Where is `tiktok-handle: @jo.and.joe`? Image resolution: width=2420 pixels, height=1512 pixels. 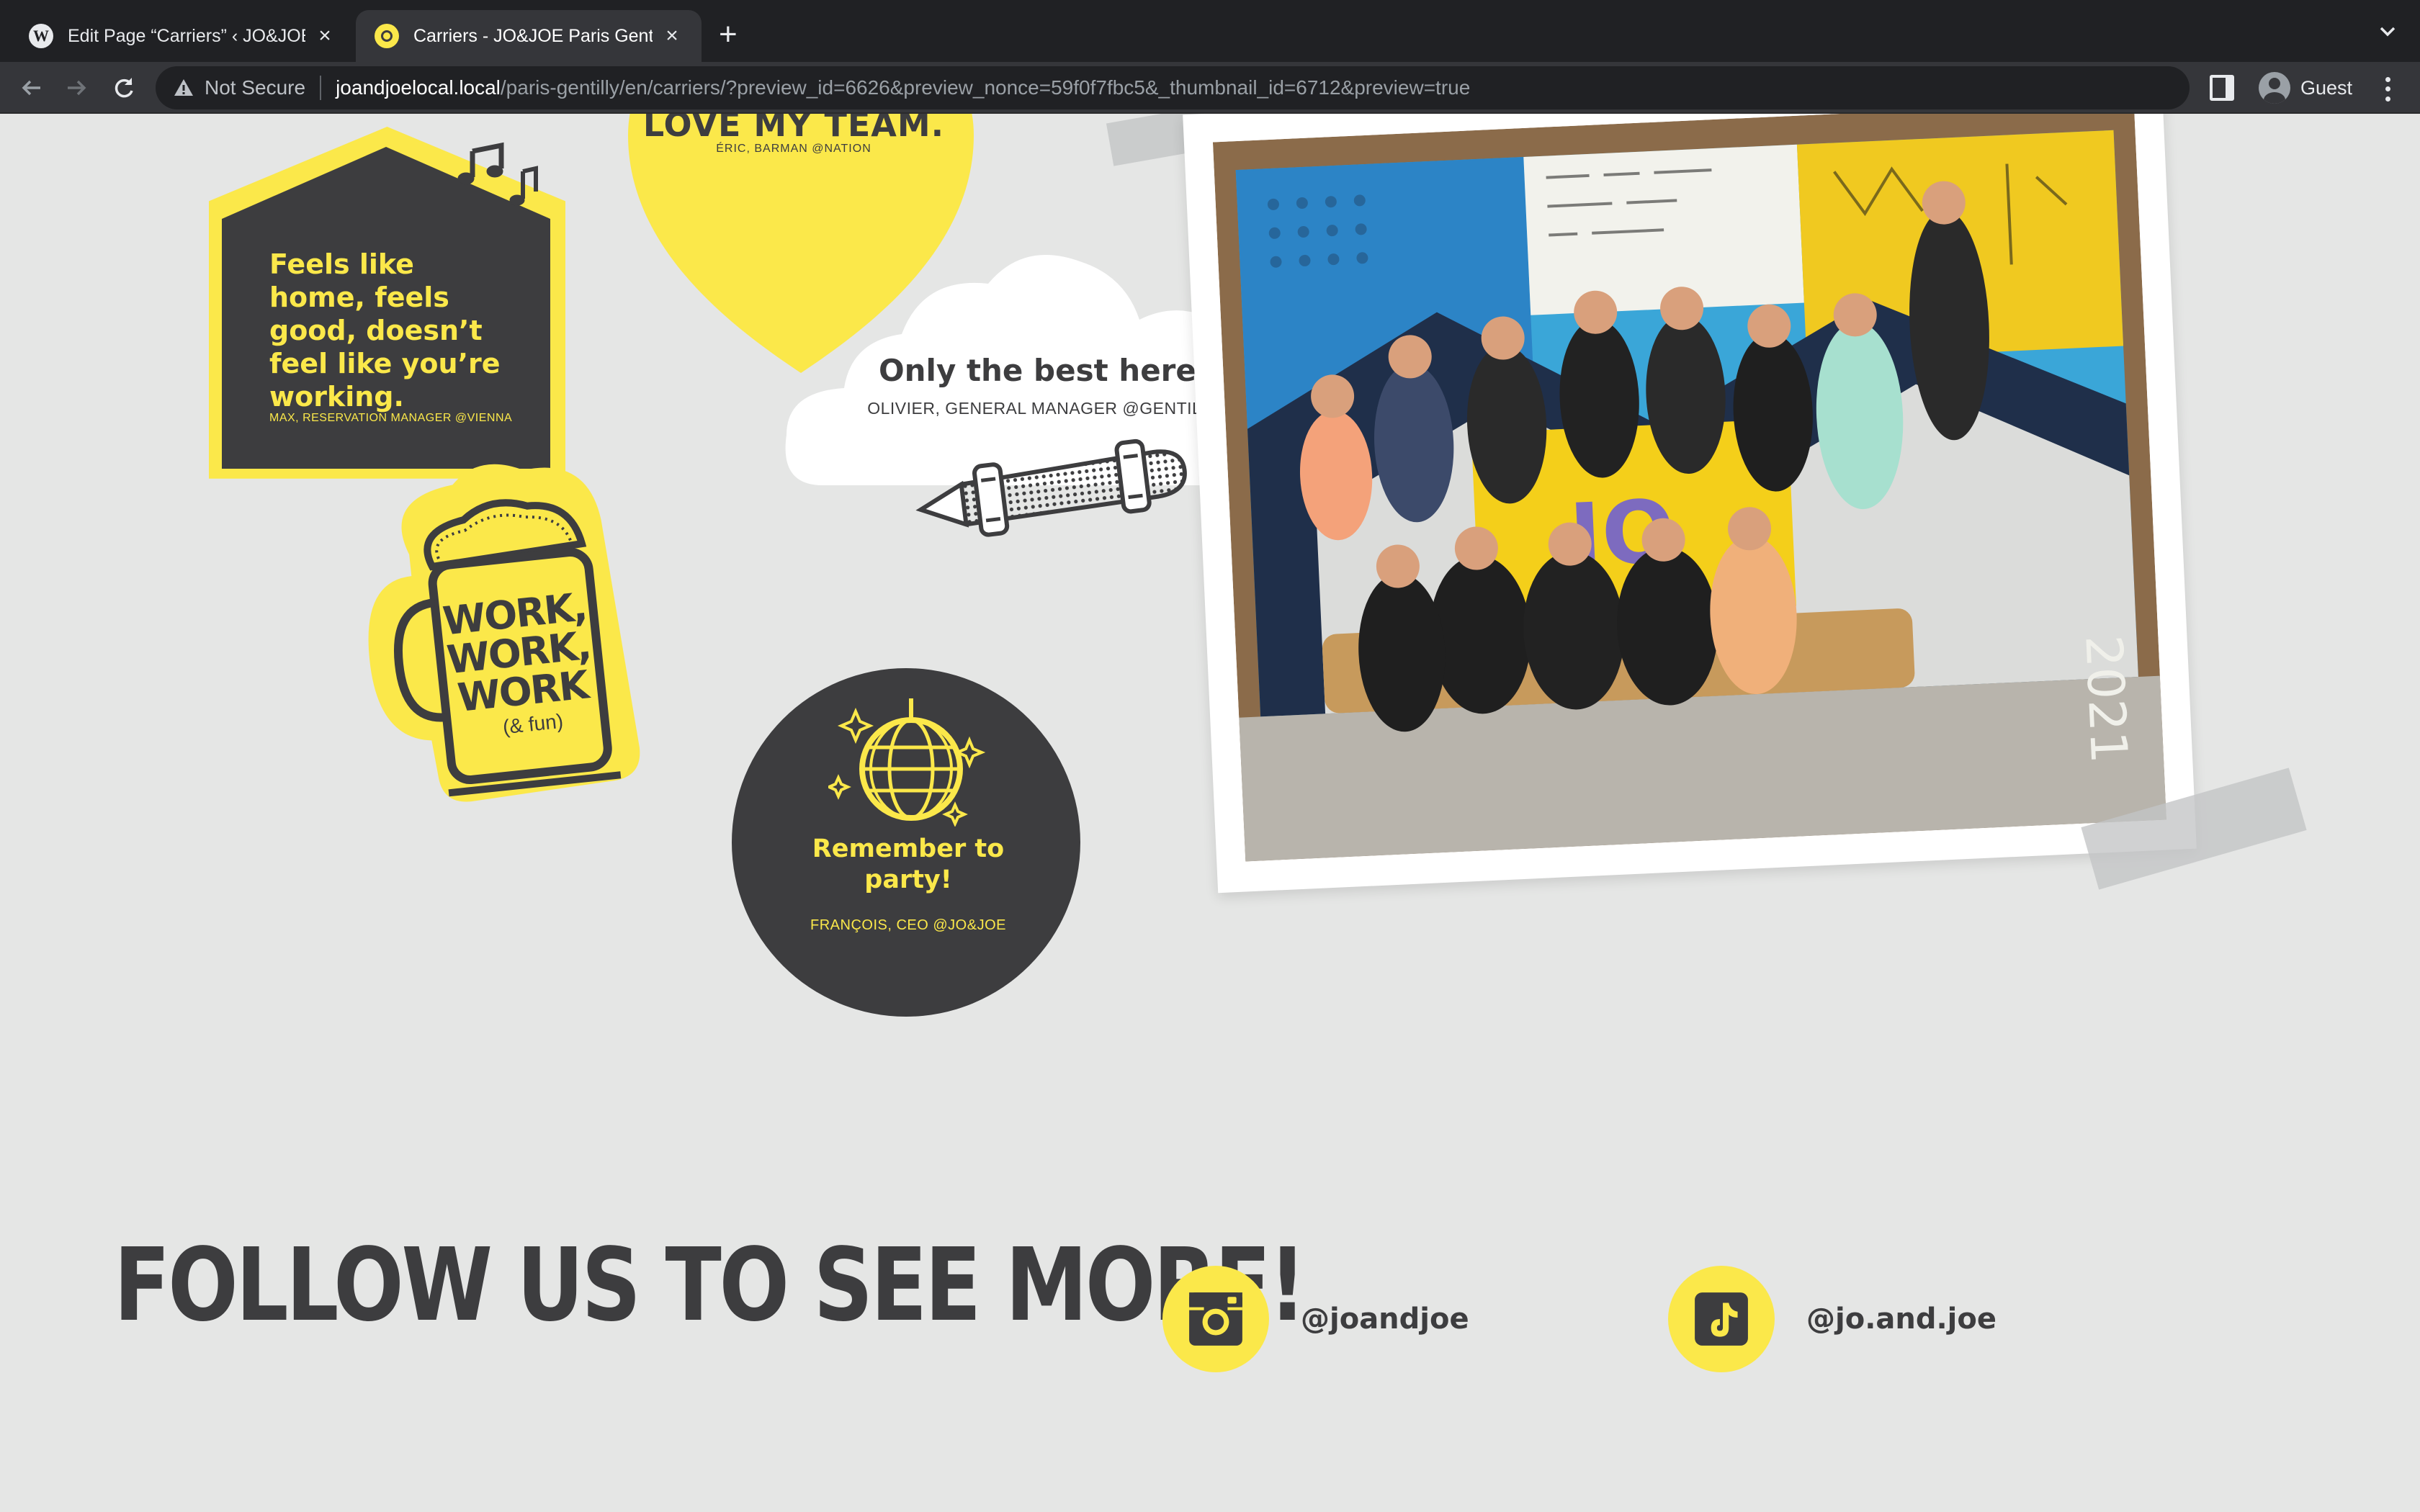 tiktok-handle: @jo.and.joe is located at coordinates (1901, 1319).